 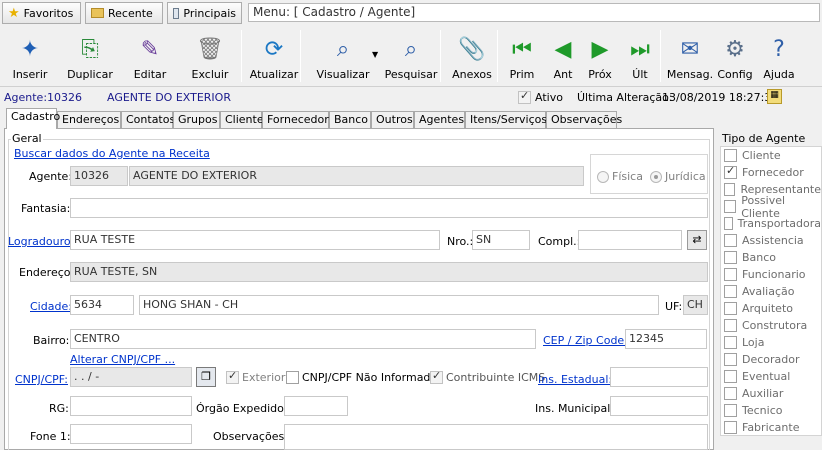 What do you see at coordinates (771, 376) in the screenshot?
I see `tipo-agente-item: Eventual` at bounding box center [771, 376].